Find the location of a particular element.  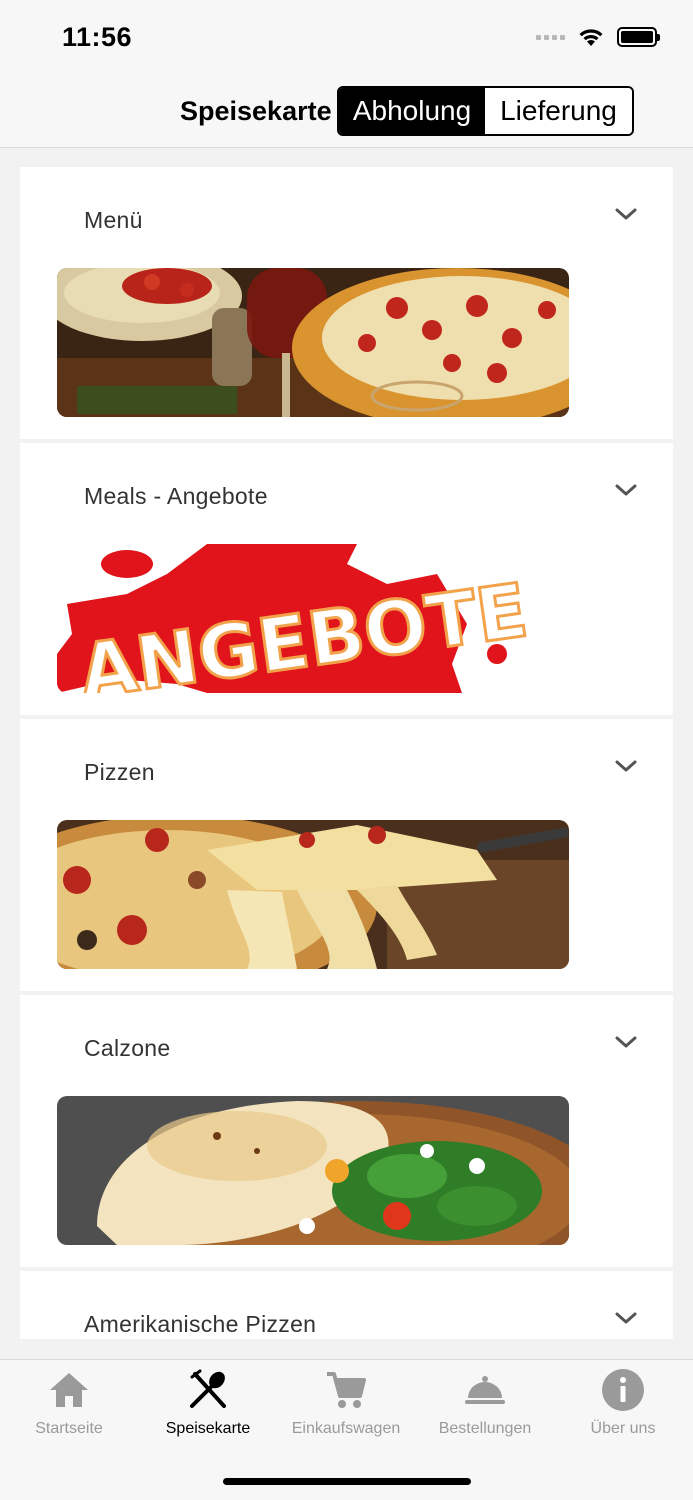

category-label: Amerikanische Pizzen is located at coordinates (200, 1324).